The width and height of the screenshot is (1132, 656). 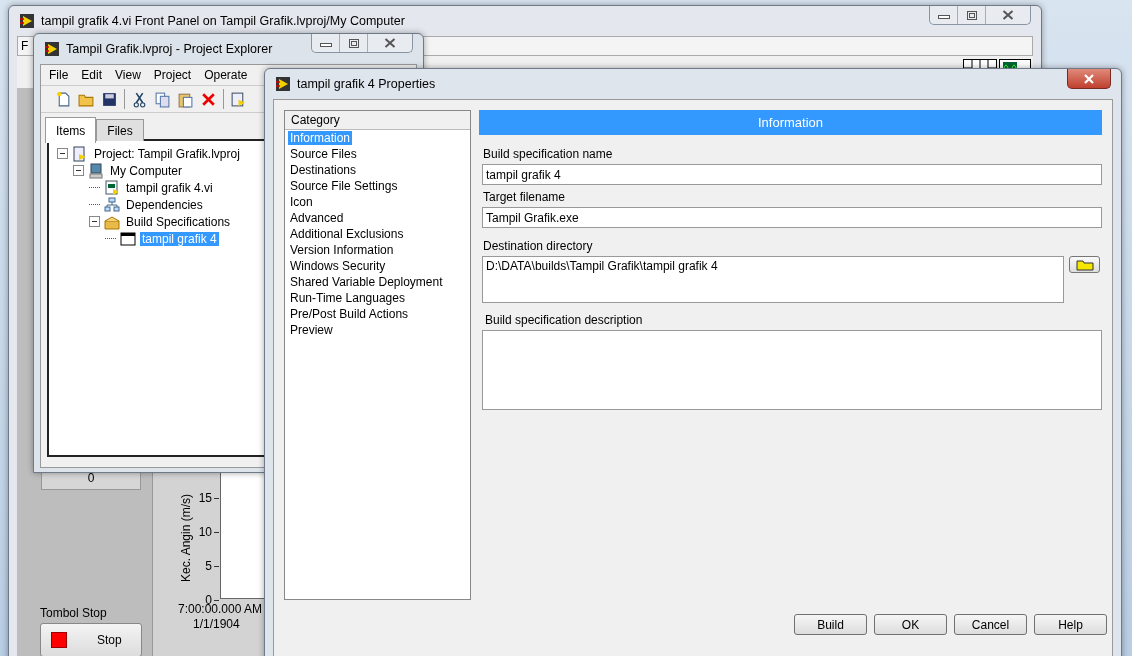 I want to click on category-item: Windows Security, so click(x=338, y=266).